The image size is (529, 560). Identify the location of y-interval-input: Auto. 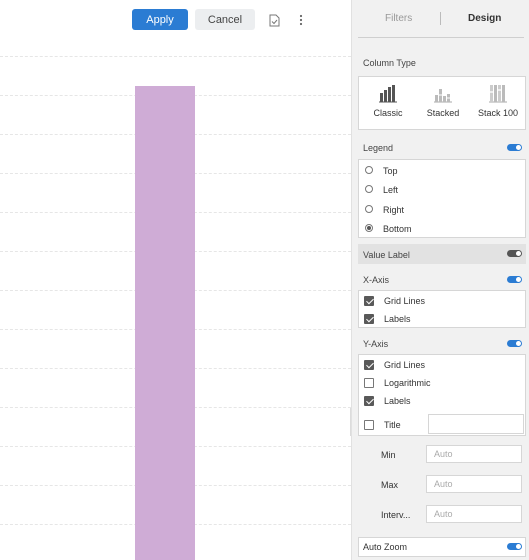
(474, 514).